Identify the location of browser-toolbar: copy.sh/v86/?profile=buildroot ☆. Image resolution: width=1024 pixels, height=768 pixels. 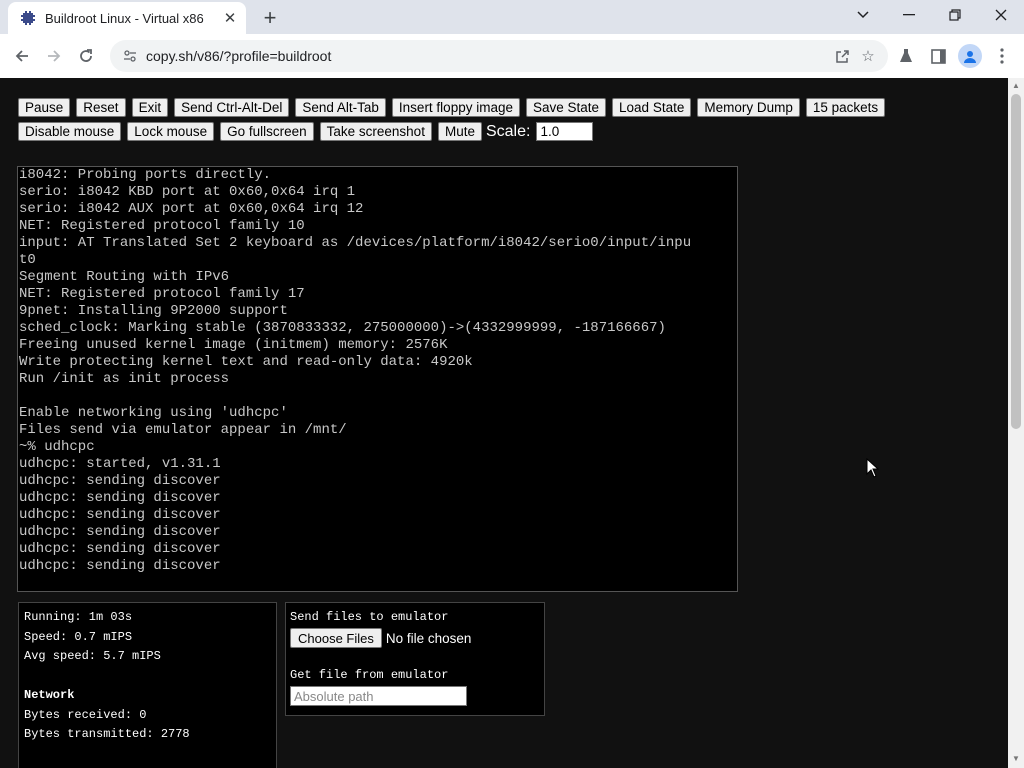
(512, 56).